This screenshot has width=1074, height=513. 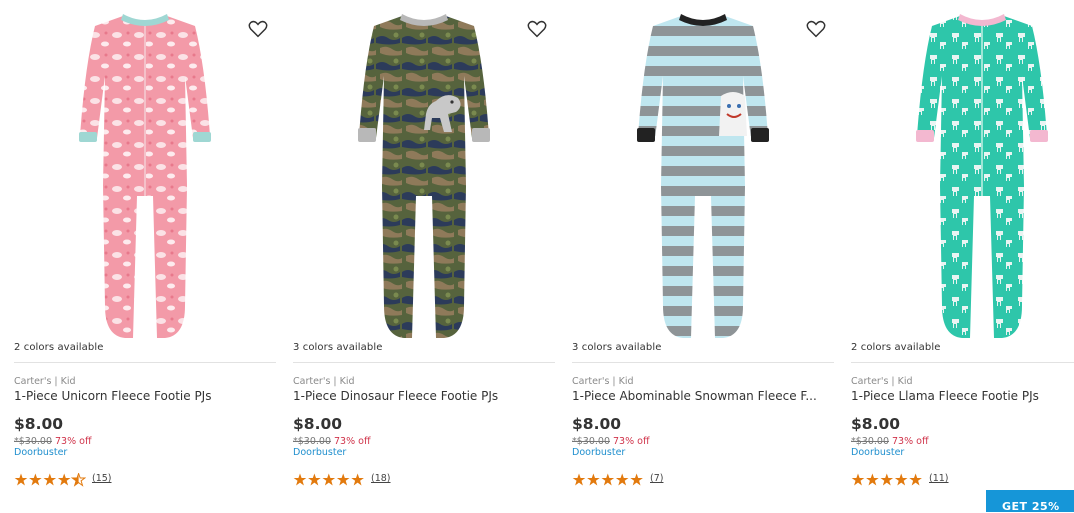 What do you see at coordinates (982, 176) in the screenshot?
I see `llama-pajama-image` at bounding box center [982, 176].